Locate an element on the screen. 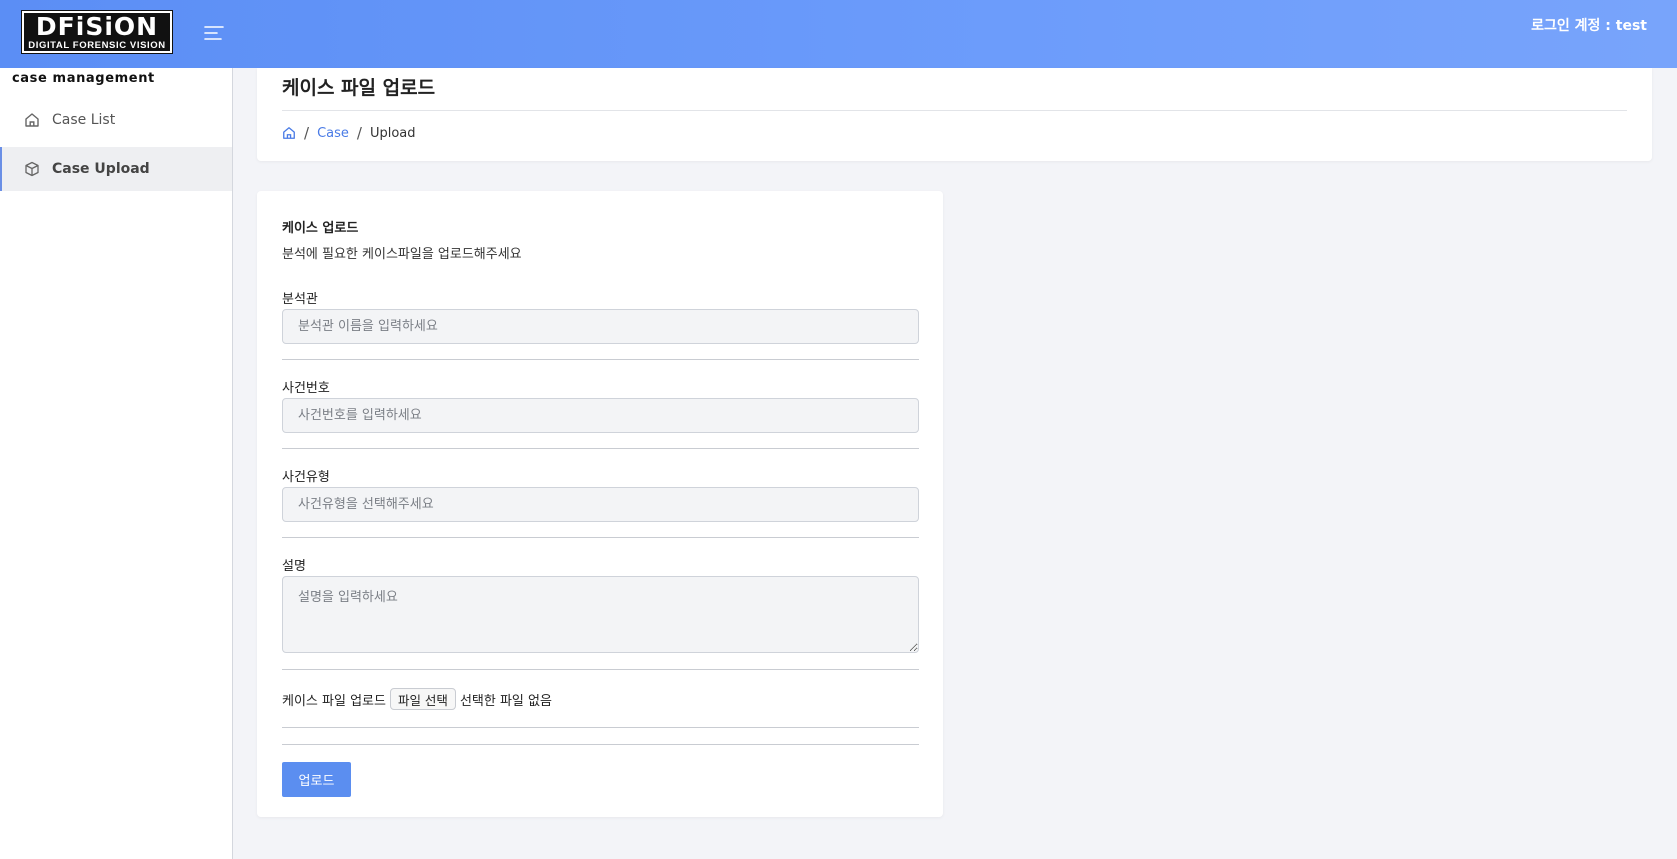 The image size is (1677, 859). sidebar-item-case-upload: Case Upload is located at coordinates (116, 169).